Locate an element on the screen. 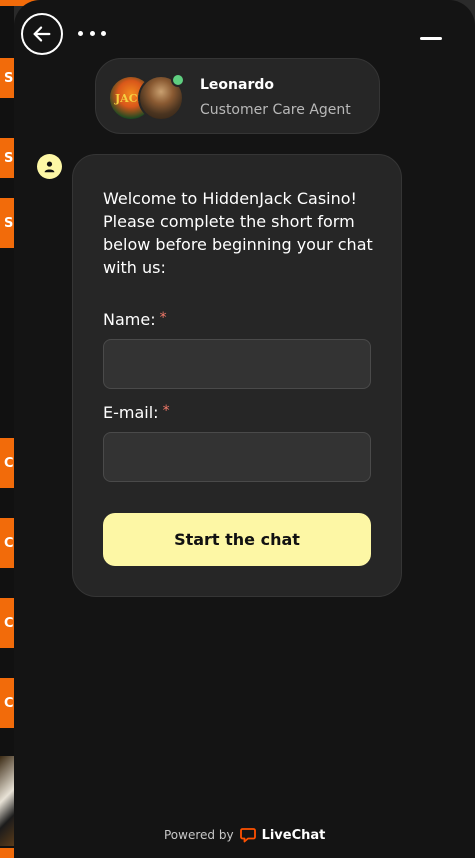 The image size is (475, 858). minimize-button is located at coordinates (432, 38).